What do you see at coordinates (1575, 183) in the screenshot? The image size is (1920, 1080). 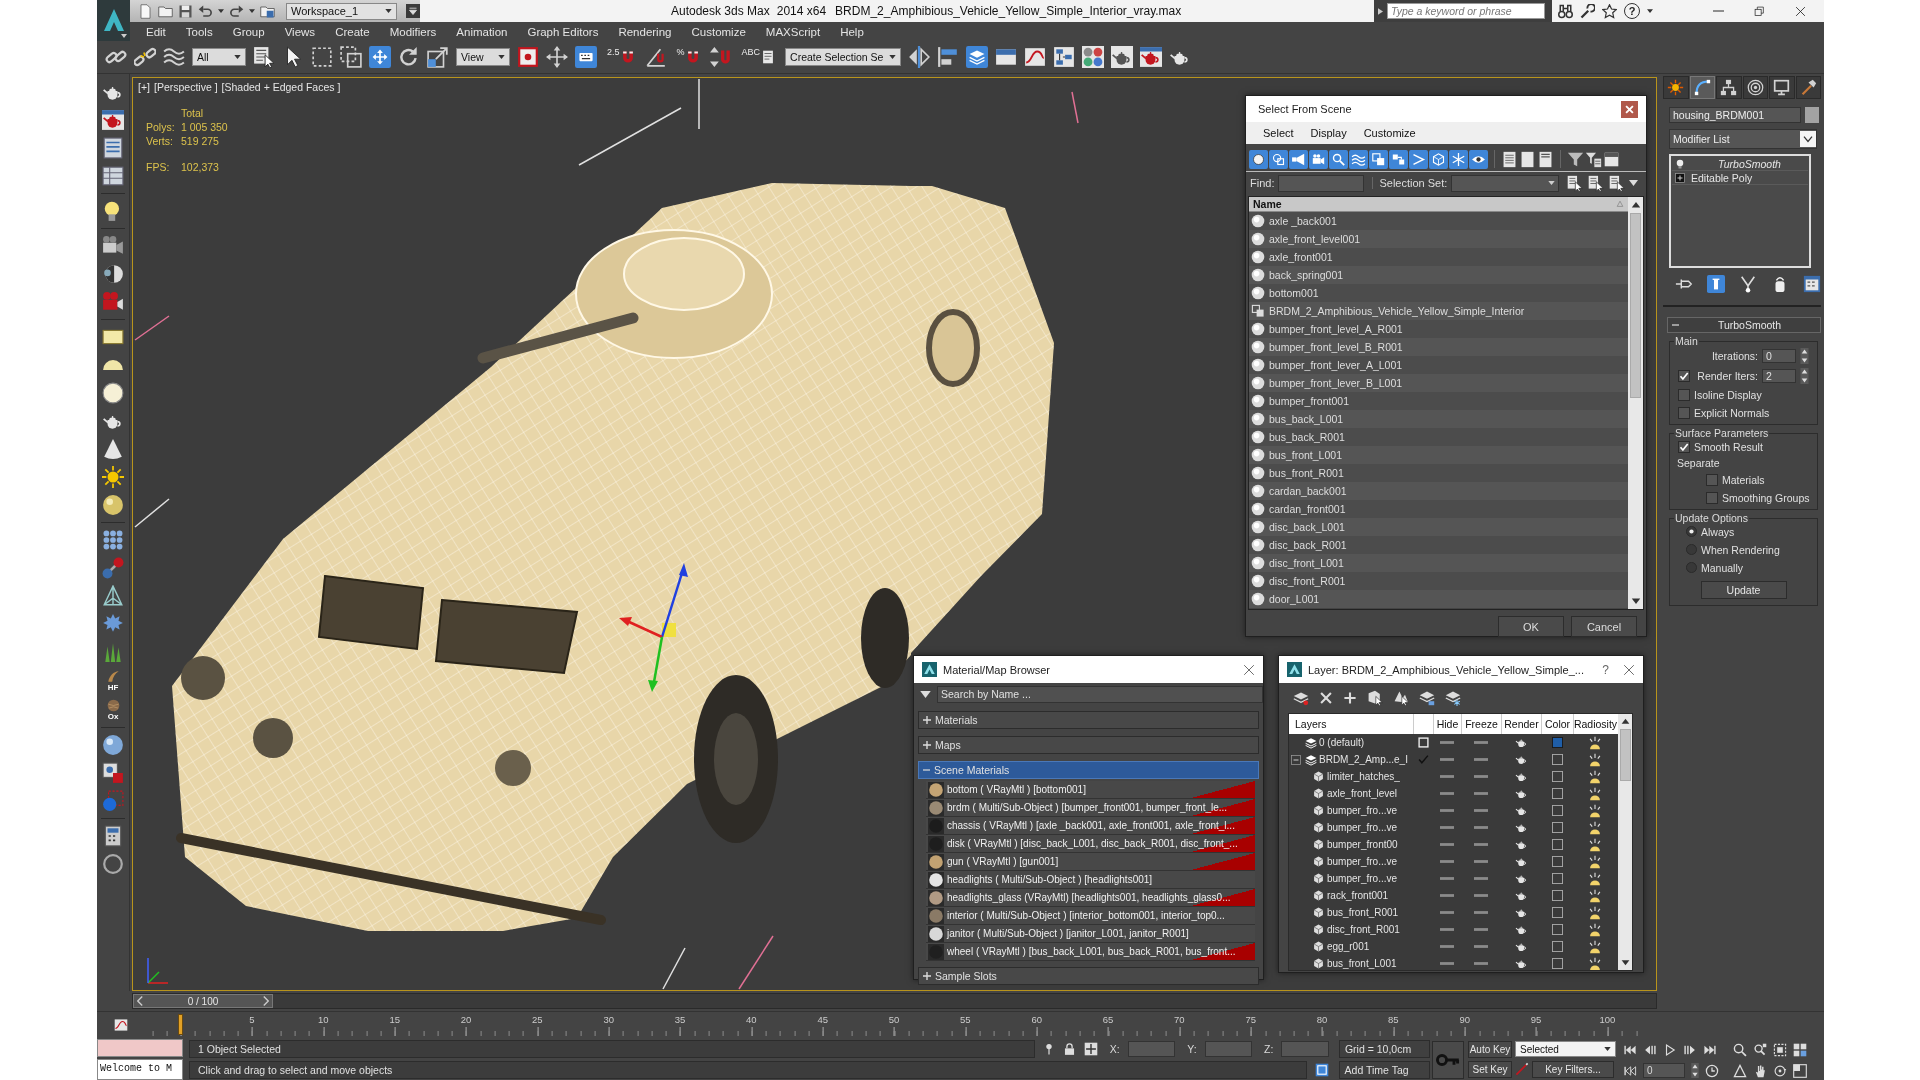 I see `page-cursor-icon` at bounding box center [1575, 183].